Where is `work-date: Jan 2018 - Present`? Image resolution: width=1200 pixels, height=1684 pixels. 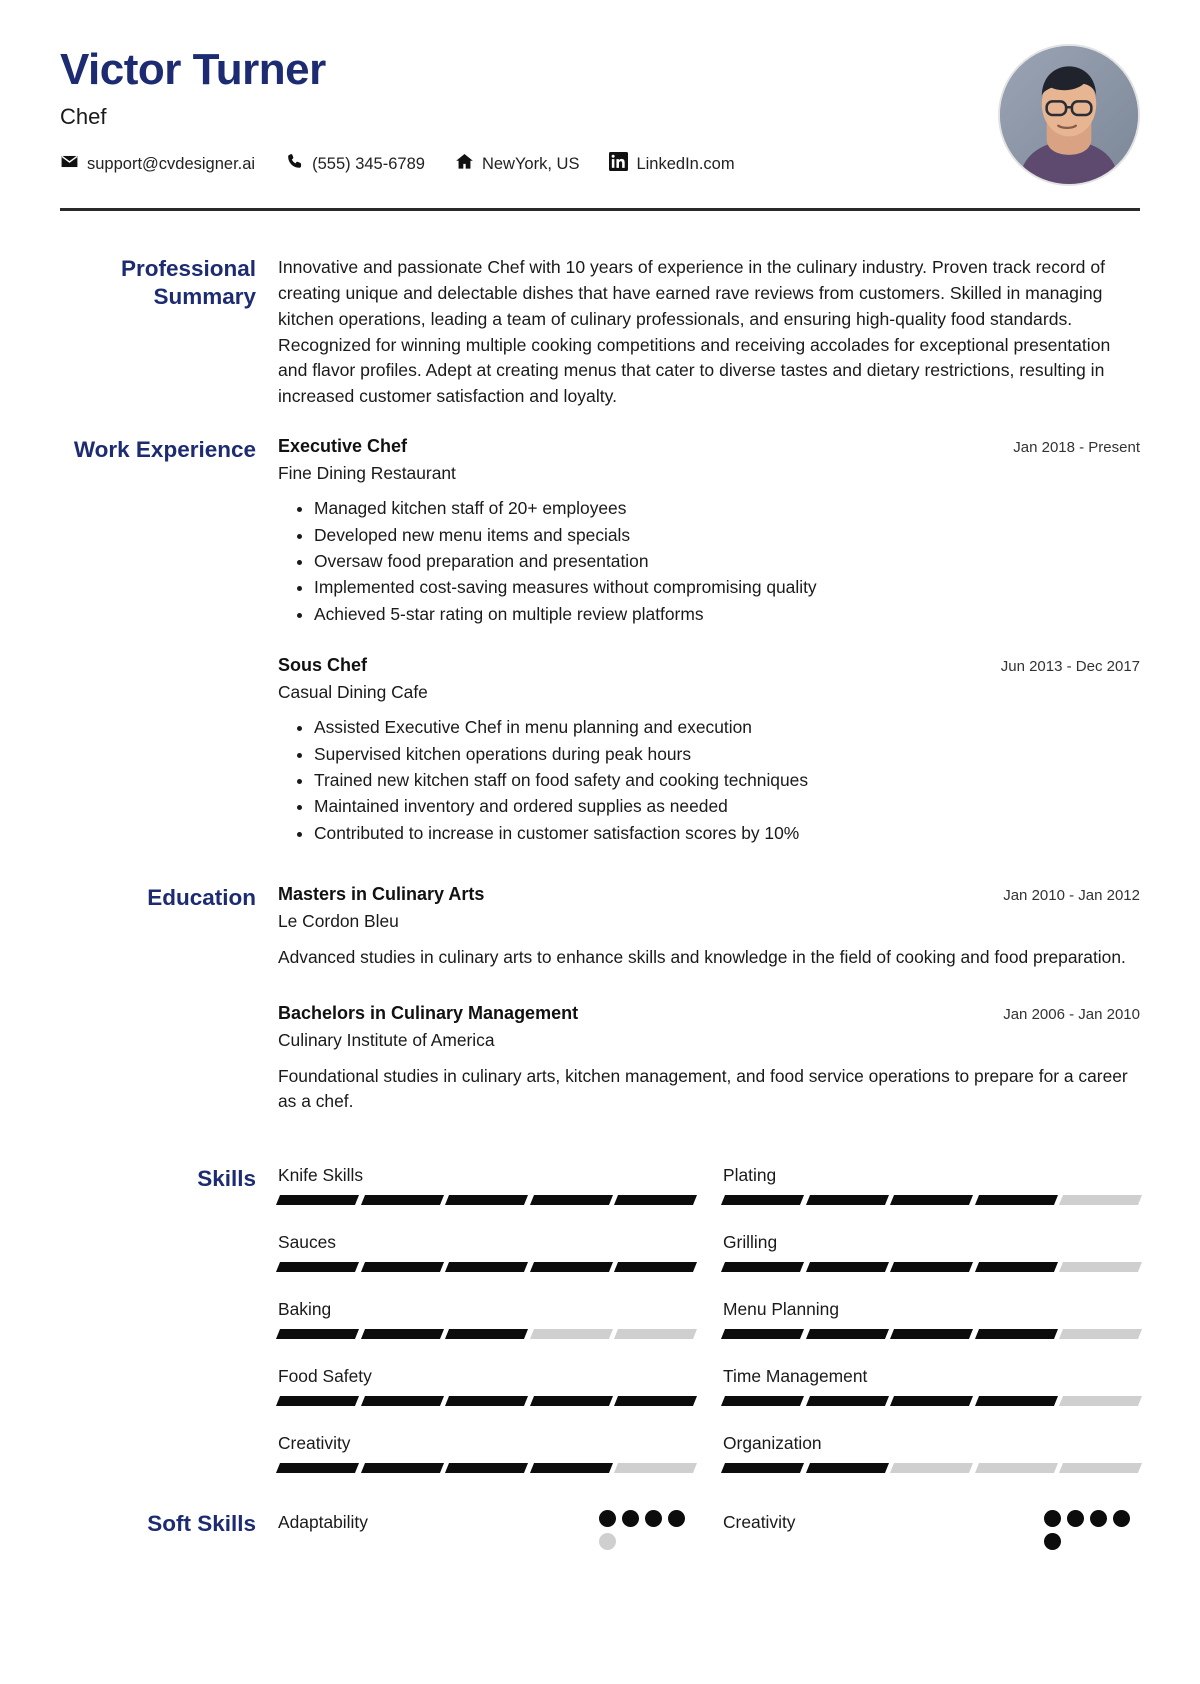
work-date: Jan 2018 - Present is located at coordinates (1076, 448).